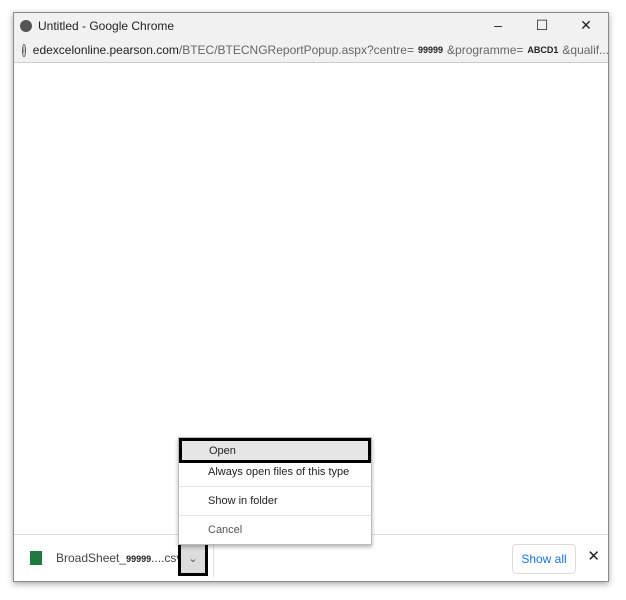 Image resolution: width=626 pixels, height=600 pixels. What do you see at coordinates (485, 50) in the screenshot?
I see `url-programme-label: &programme=` at bounding box center [485, 50].